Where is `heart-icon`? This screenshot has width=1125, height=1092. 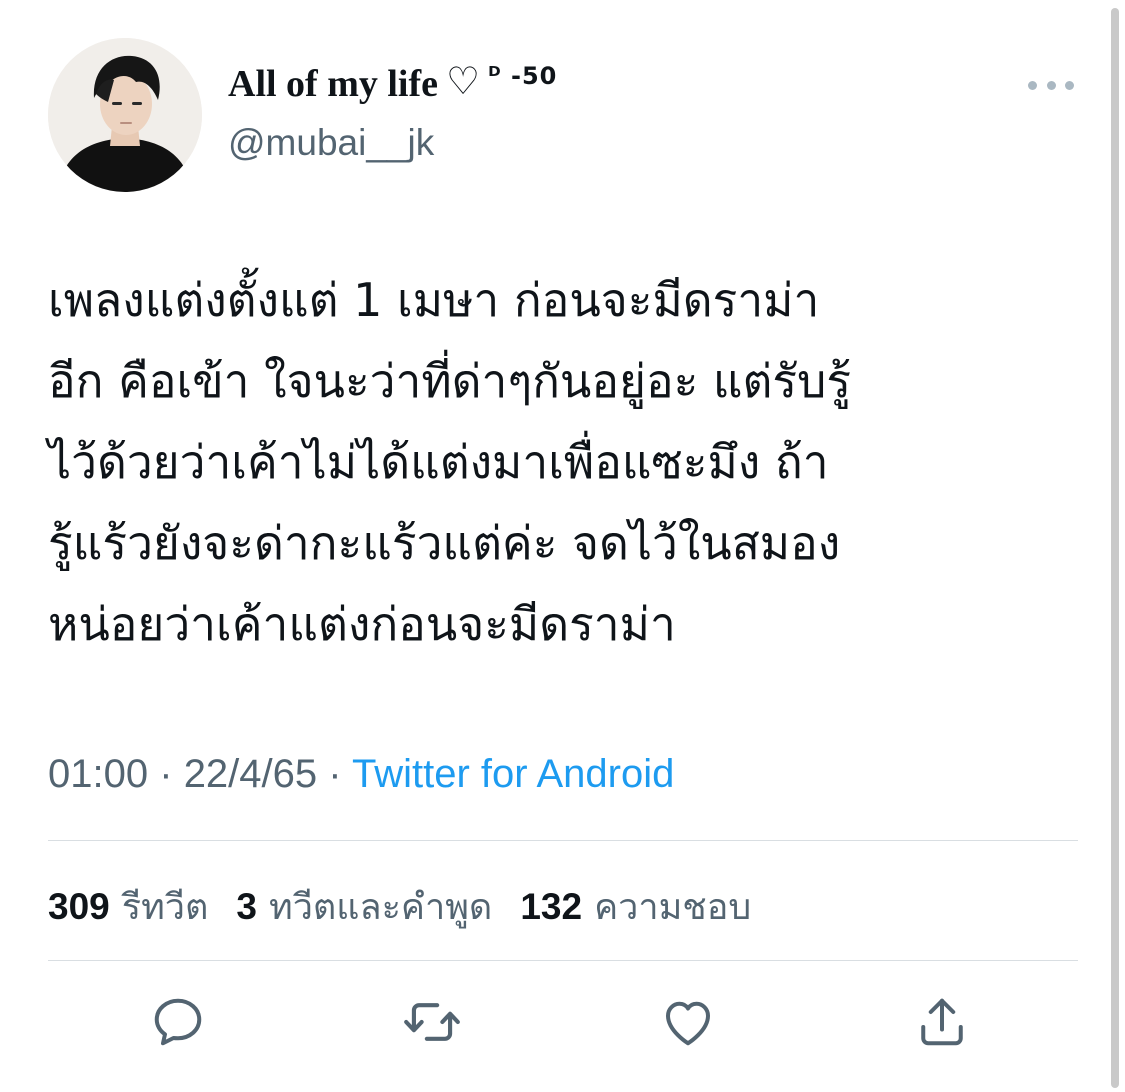 heart-icon is located at coordinates (688, 1023).